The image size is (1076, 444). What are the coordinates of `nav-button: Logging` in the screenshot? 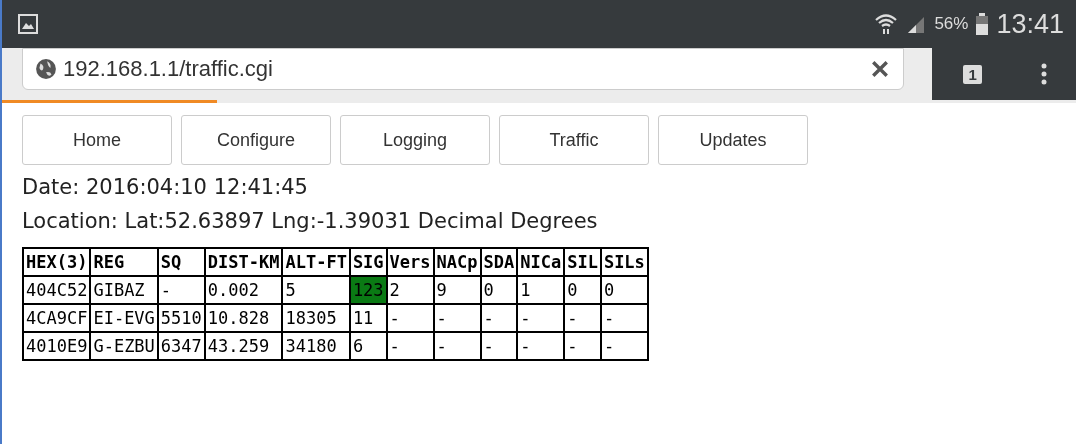 It's located at (415, 140).